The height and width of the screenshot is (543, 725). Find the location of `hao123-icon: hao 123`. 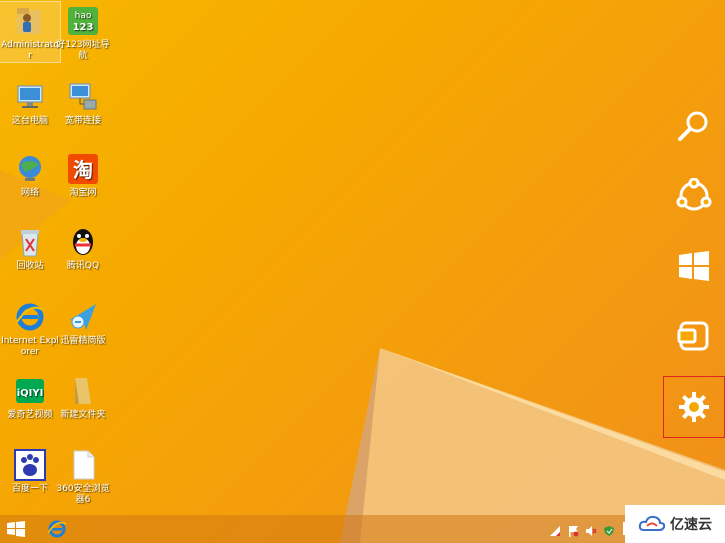

hao123-icon: hao 123 is located at coordinates (83, 21).